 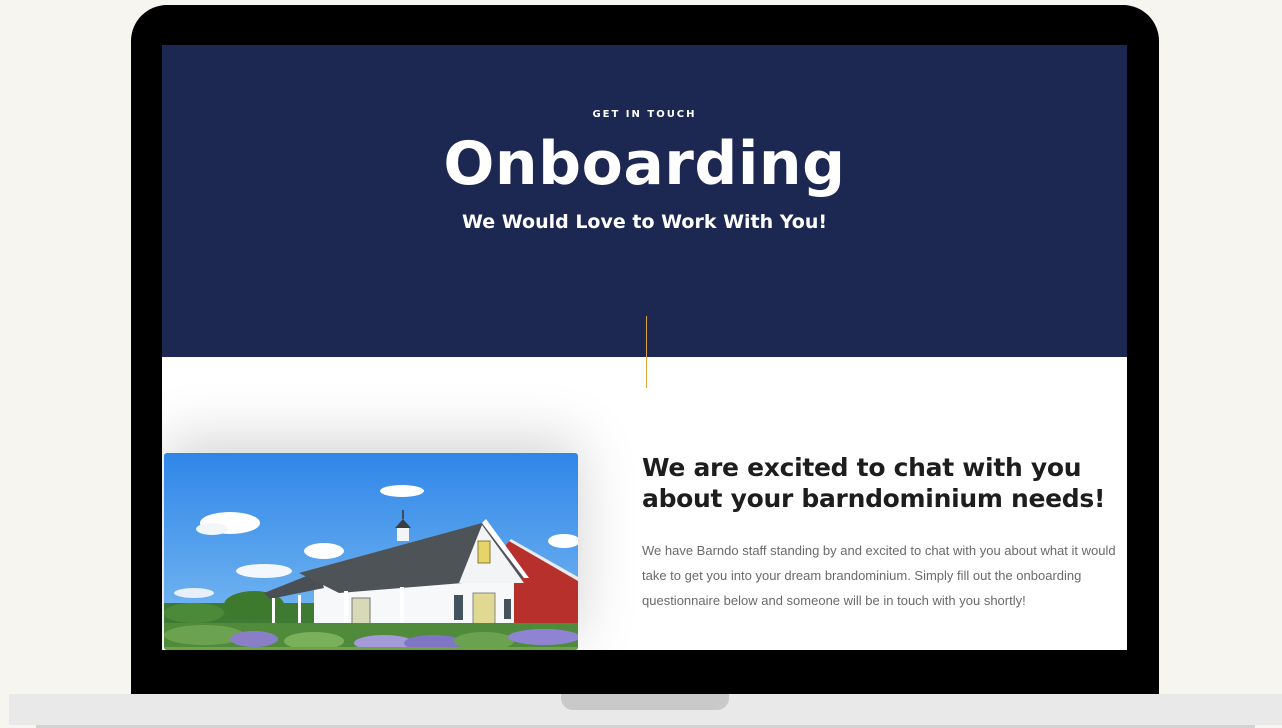 I want to click on hero-eyebrow: GET IN TOUCH, so click(x=644, y=114).